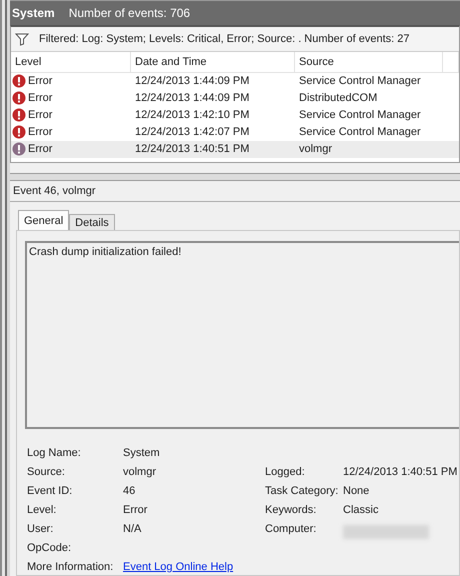  I want to click on field-label: Log Name:, so click(54, 454).